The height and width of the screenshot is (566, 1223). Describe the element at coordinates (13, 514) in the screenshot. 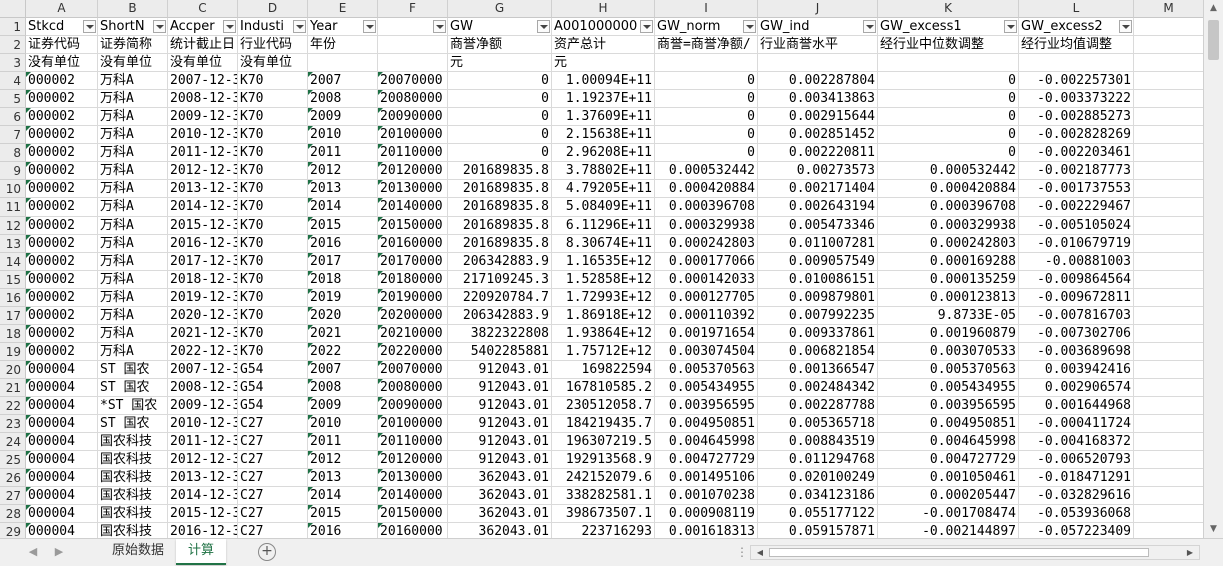

I see `row-header: 28` at that location.